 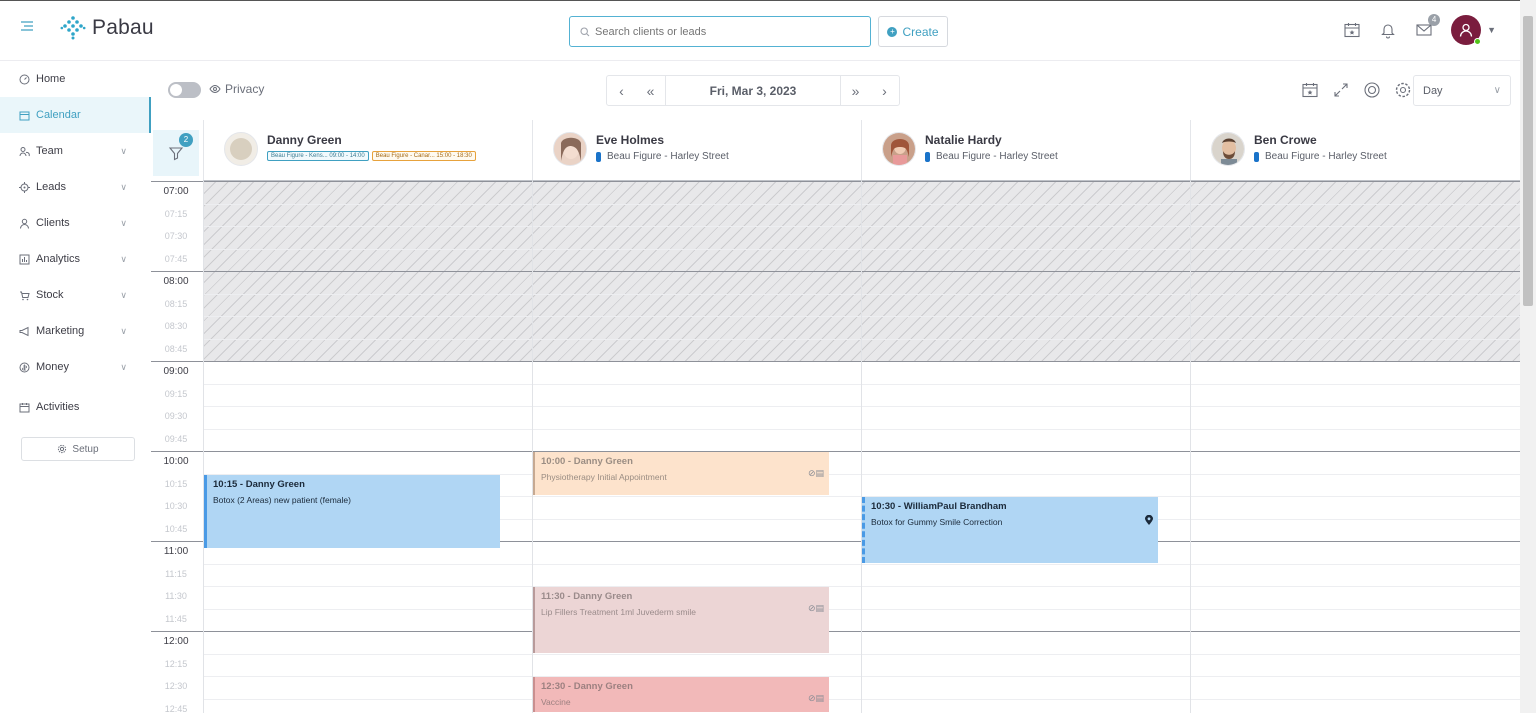 What do you see at coordinates (176, 461) in the screenshot?
I see `time-label: 10:00` at bounding box center [176, 461].